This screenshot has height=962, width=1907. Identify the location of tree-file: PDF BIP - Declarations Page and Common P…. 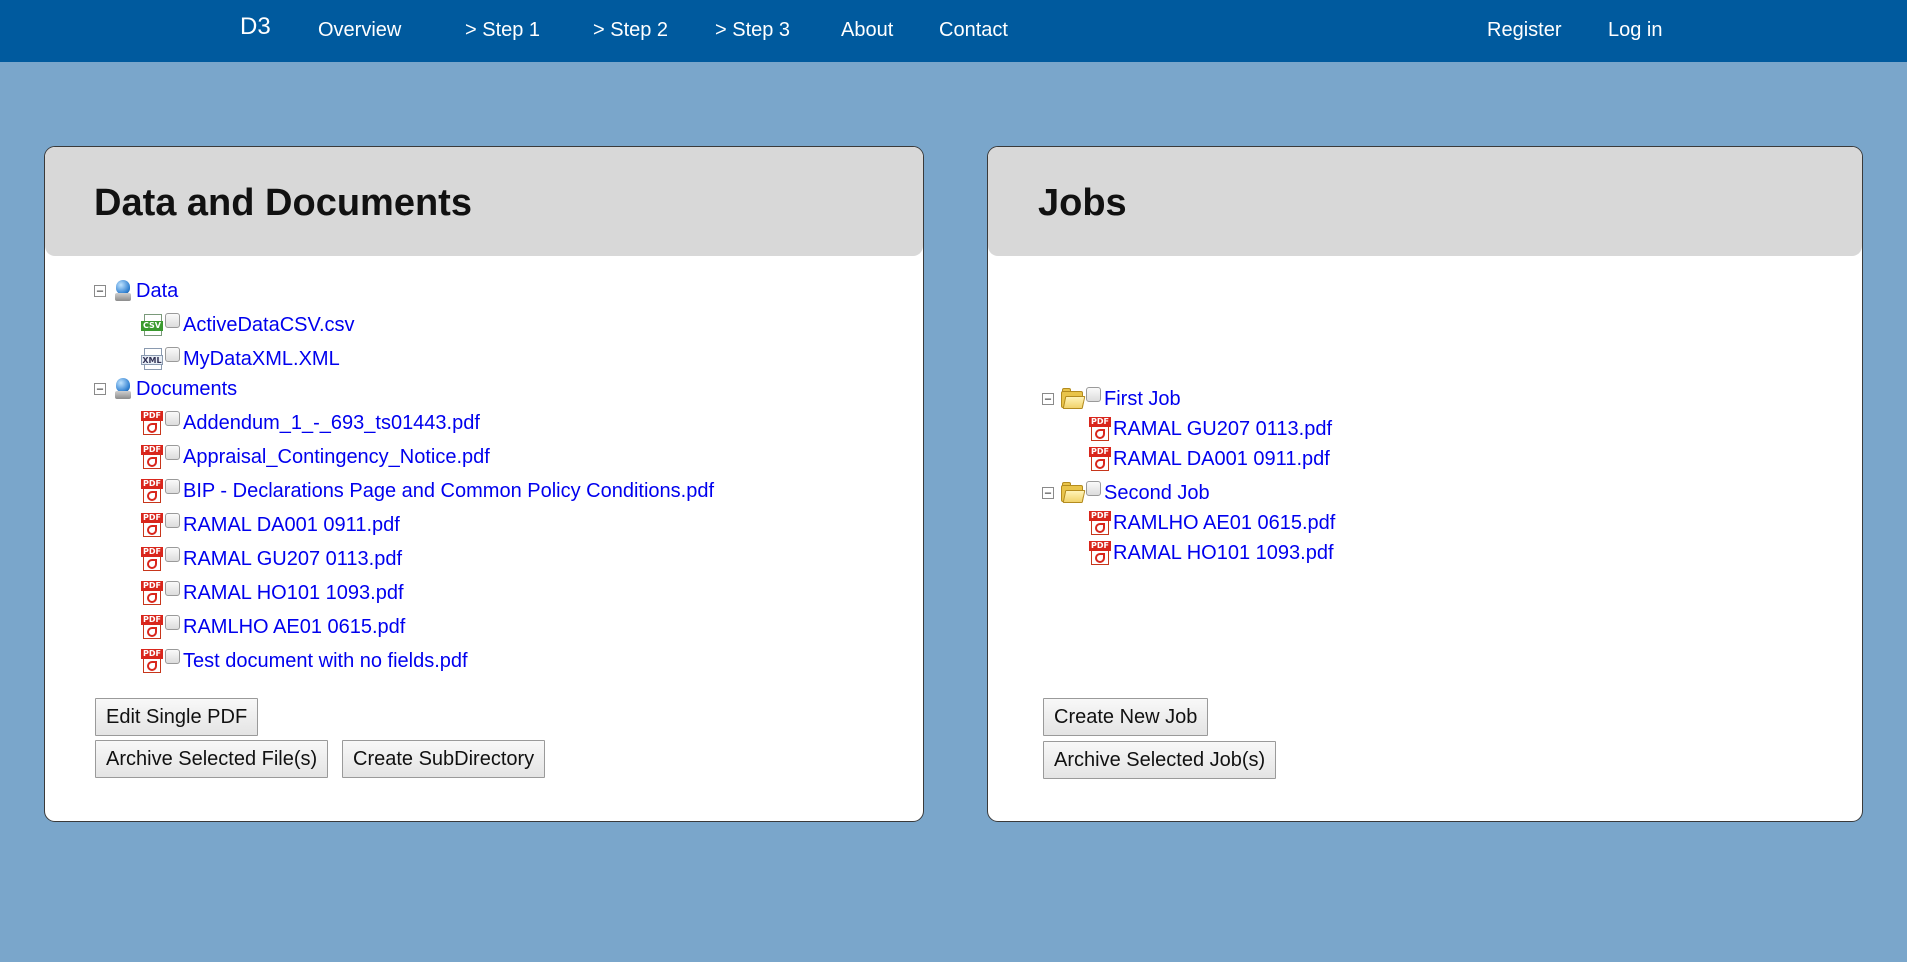
(427, 491).